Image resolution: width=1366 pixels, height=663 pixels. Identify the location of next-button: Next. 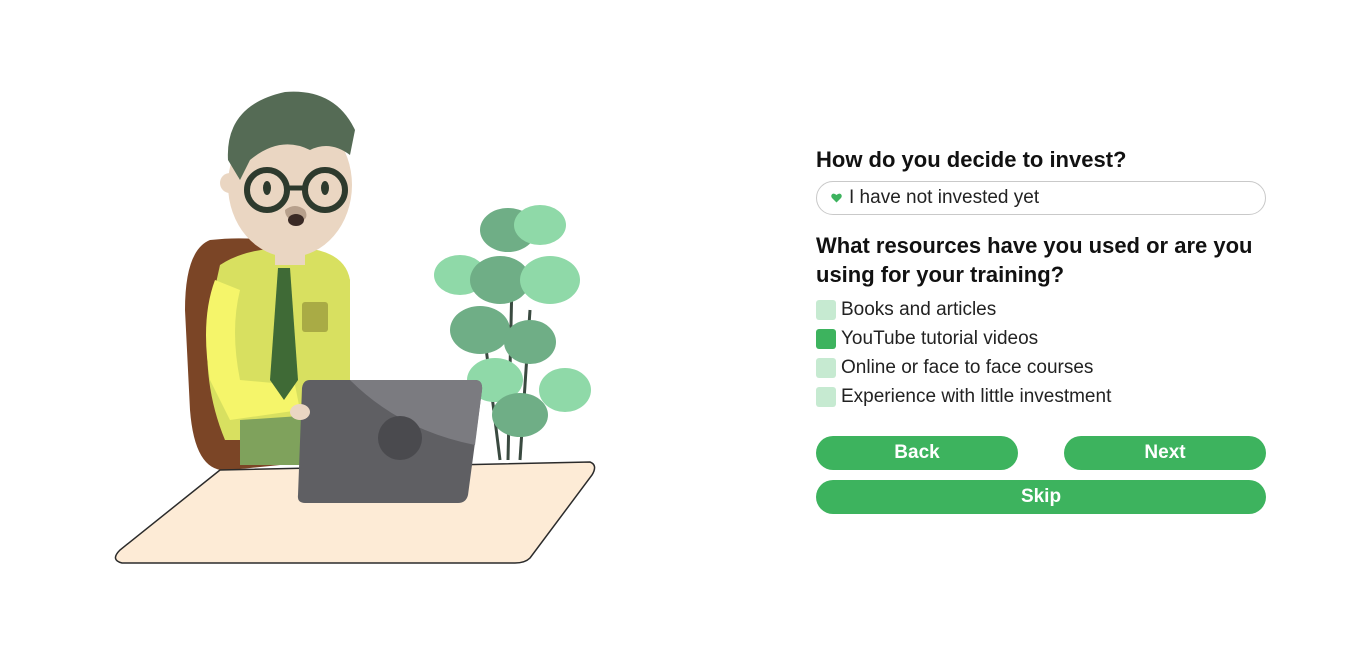
(1165, 453).